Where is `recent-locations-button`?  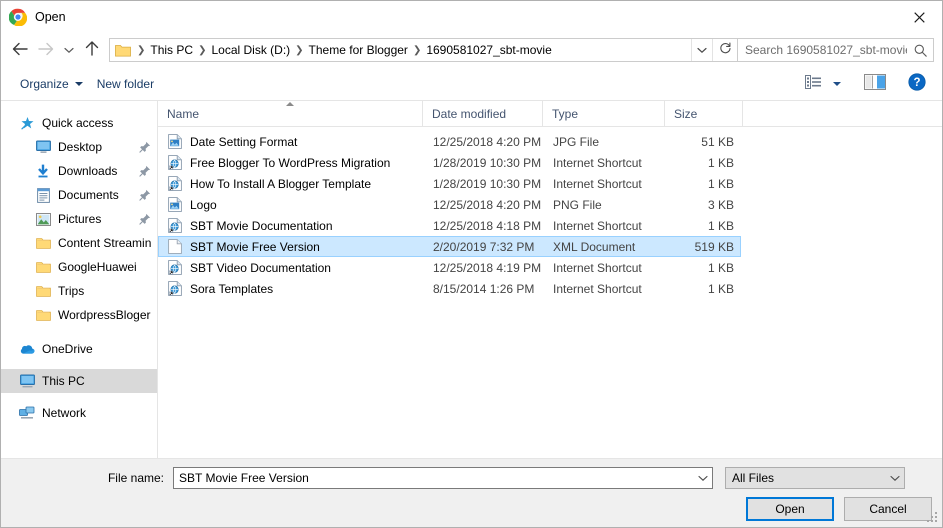
recent-locations-button is located at coordinates (69, 50).